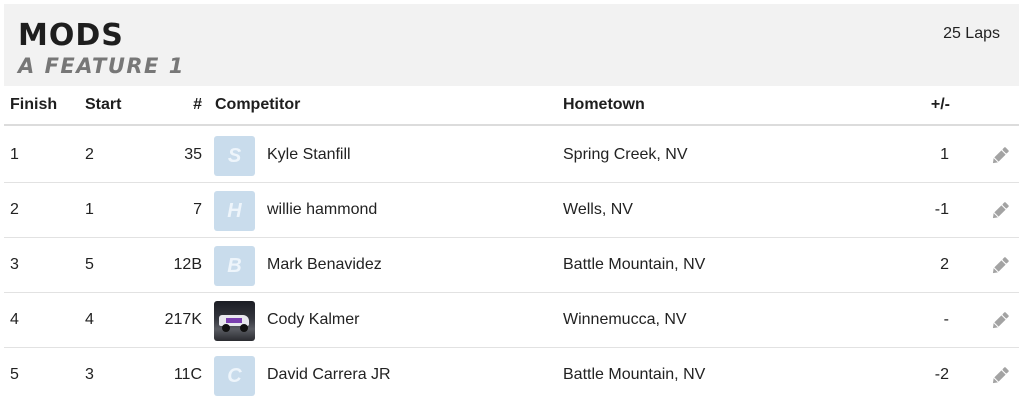 This screenshot has height=406, width=1024. I want to click on col-number: #, so click(197, 104).